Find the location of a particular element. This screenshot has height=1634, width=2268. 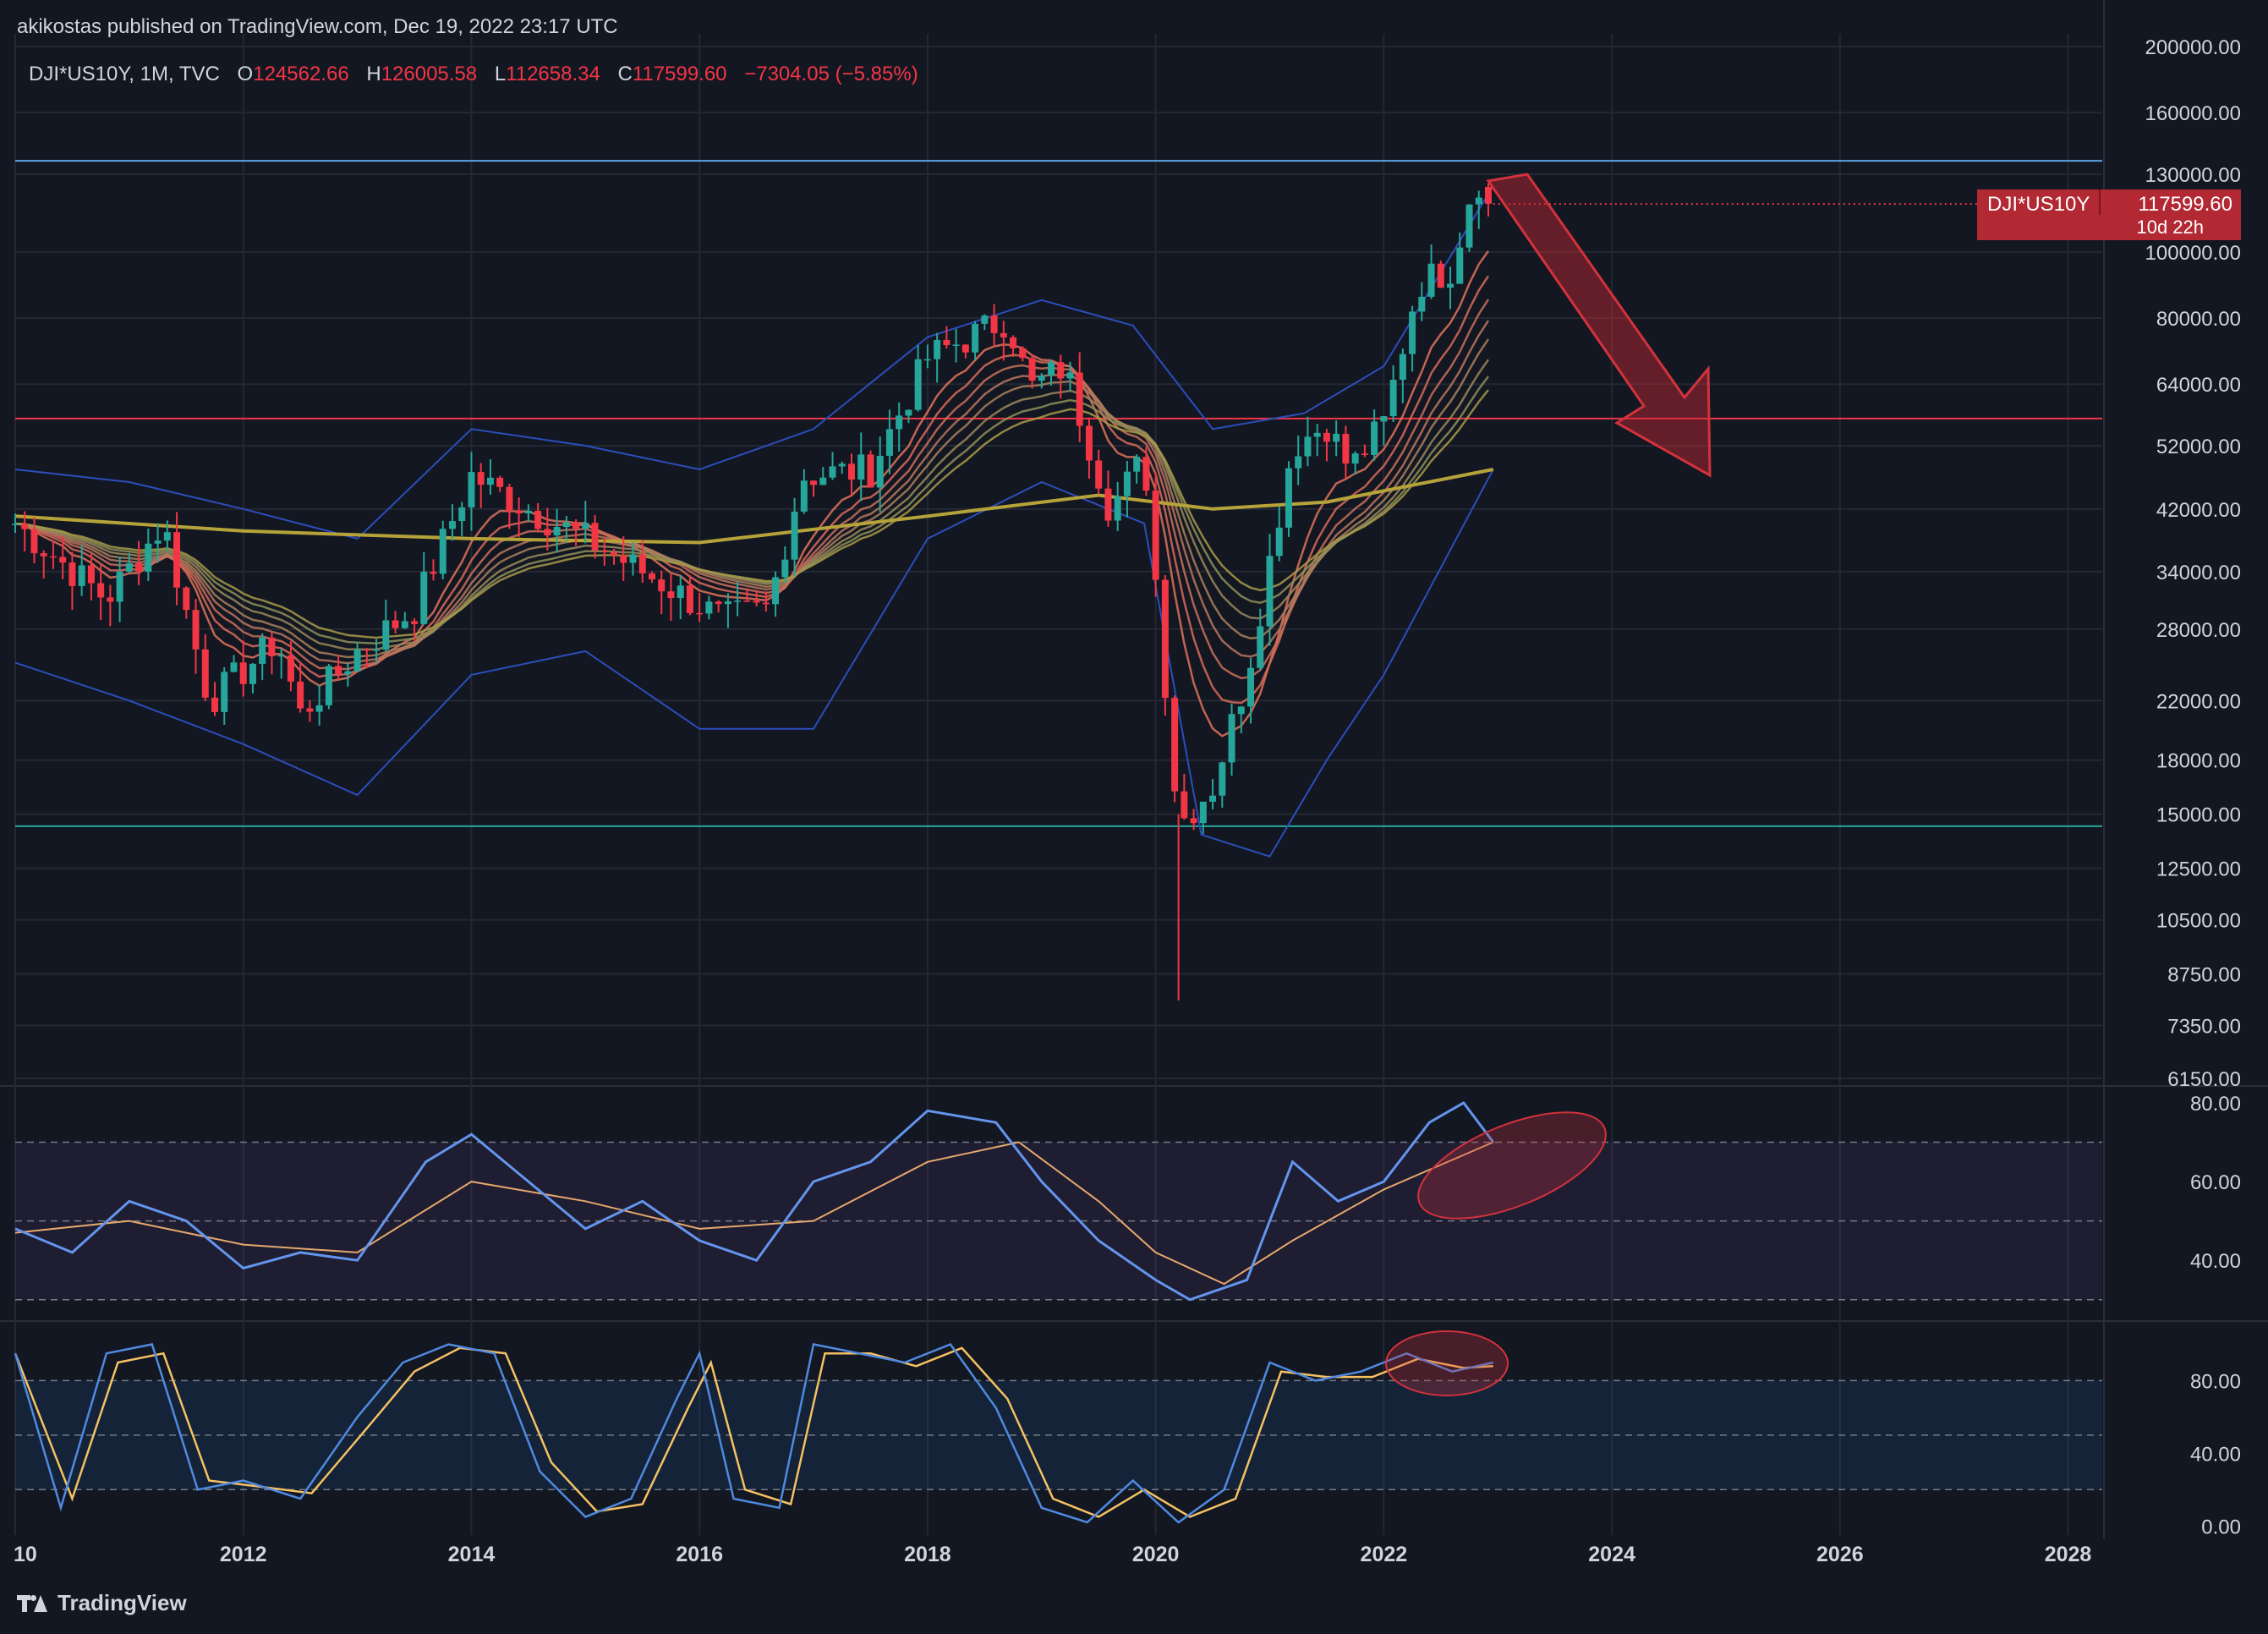

bollinger-upper-band is located at coordinates (754, 362).